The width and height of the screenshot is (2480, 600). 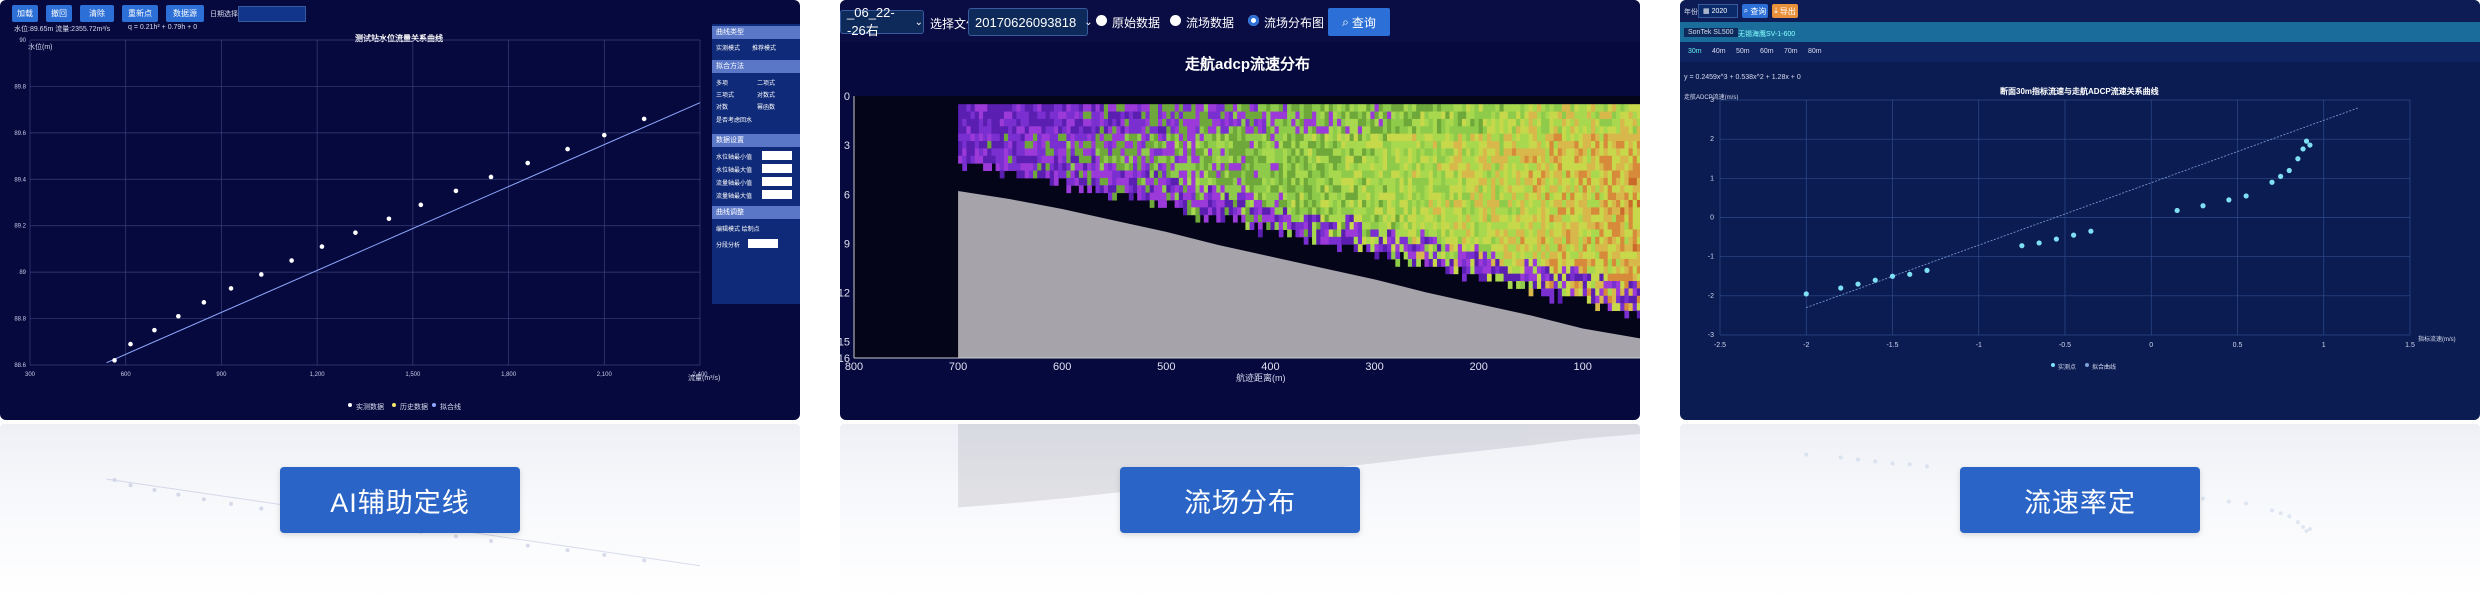 What do you see at coordinates (777, 181) in the screenshot?
I see `field-flow-min` at bounding box center [777, 181].